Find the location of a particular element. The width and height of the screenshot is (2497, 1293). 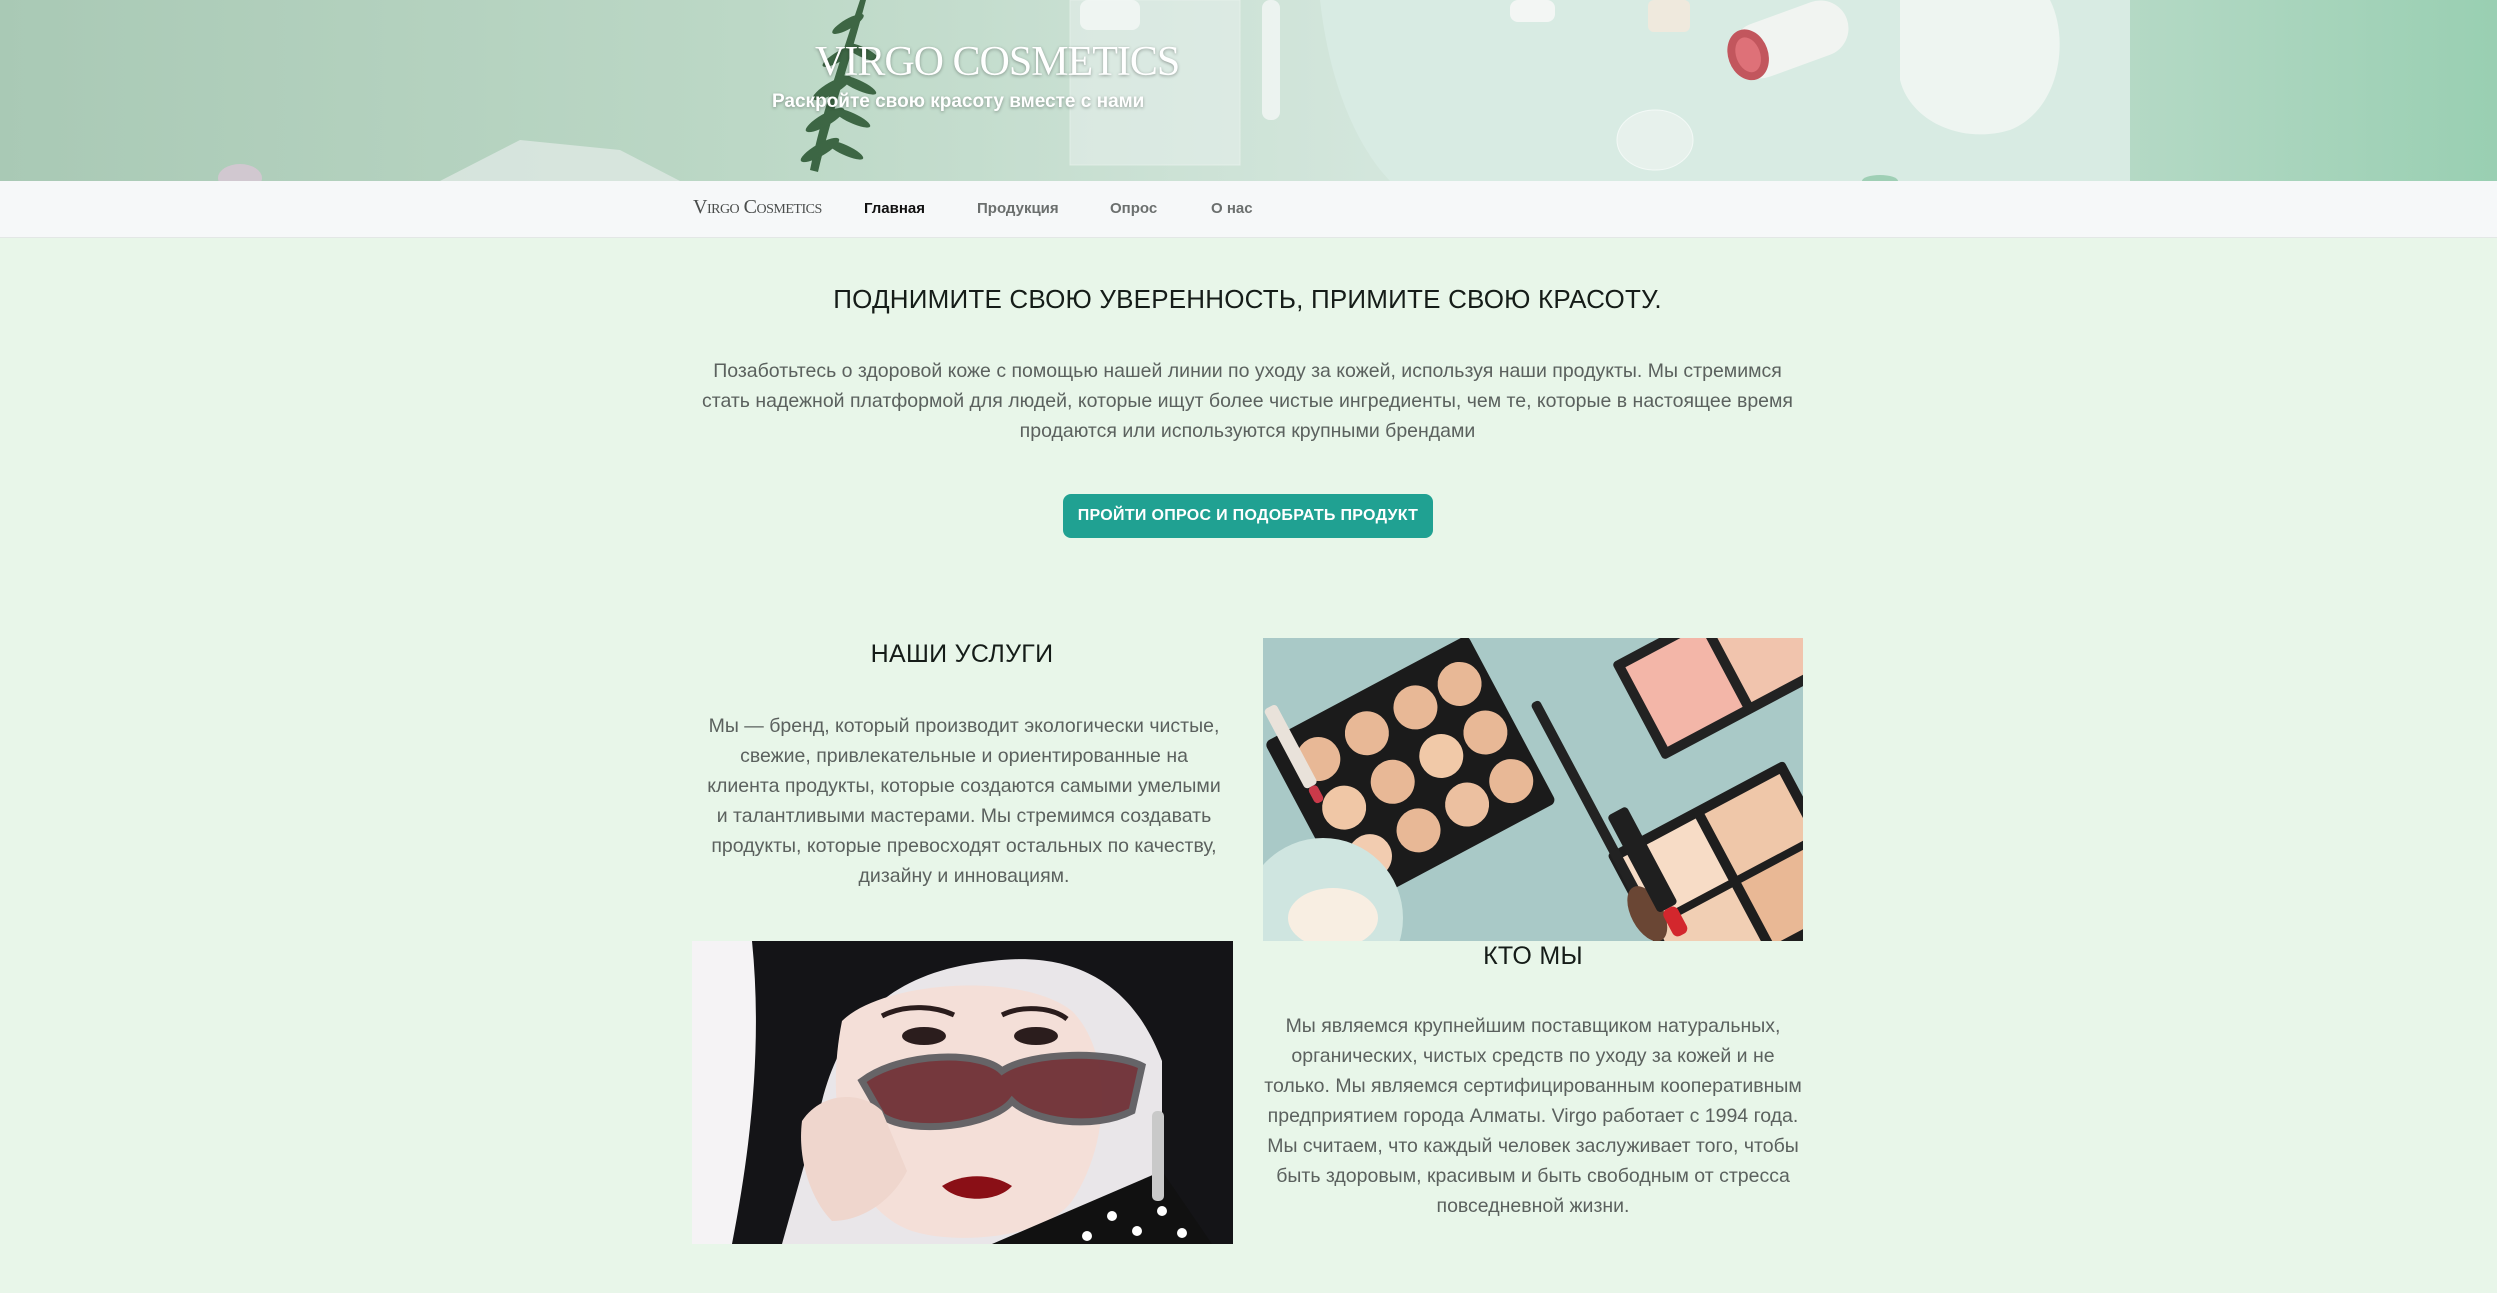

brand-logo-link: Virgo Cosmetics is located at coordinates (757, 207).